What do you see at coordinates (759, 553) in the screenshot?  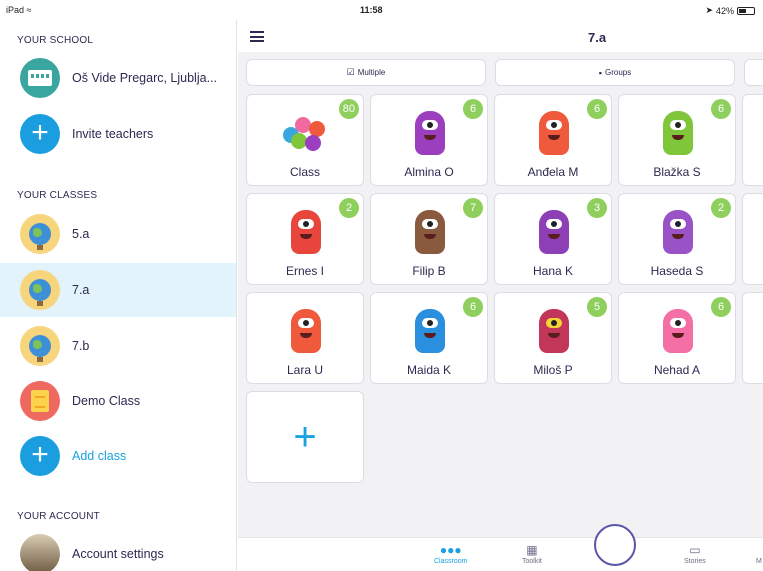 I see `tab-more: M` at bounding box center [759, 553].